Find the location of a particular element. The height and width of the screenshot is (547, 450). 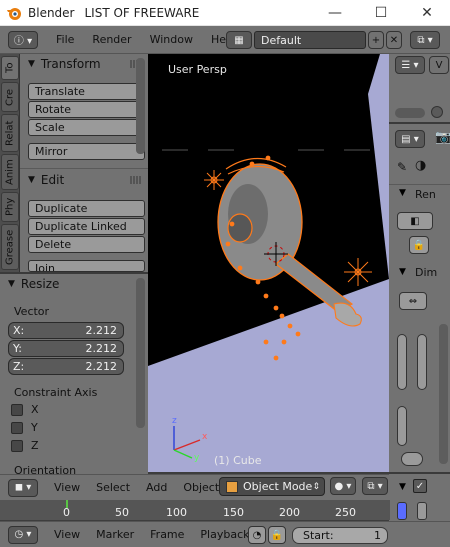

properties-editor: ▤ ▾ 📷 ✎ ◑ ▼ Ren ◧ 🔒 ▼ Dim ⇔ is located at coordinates (419, 298).